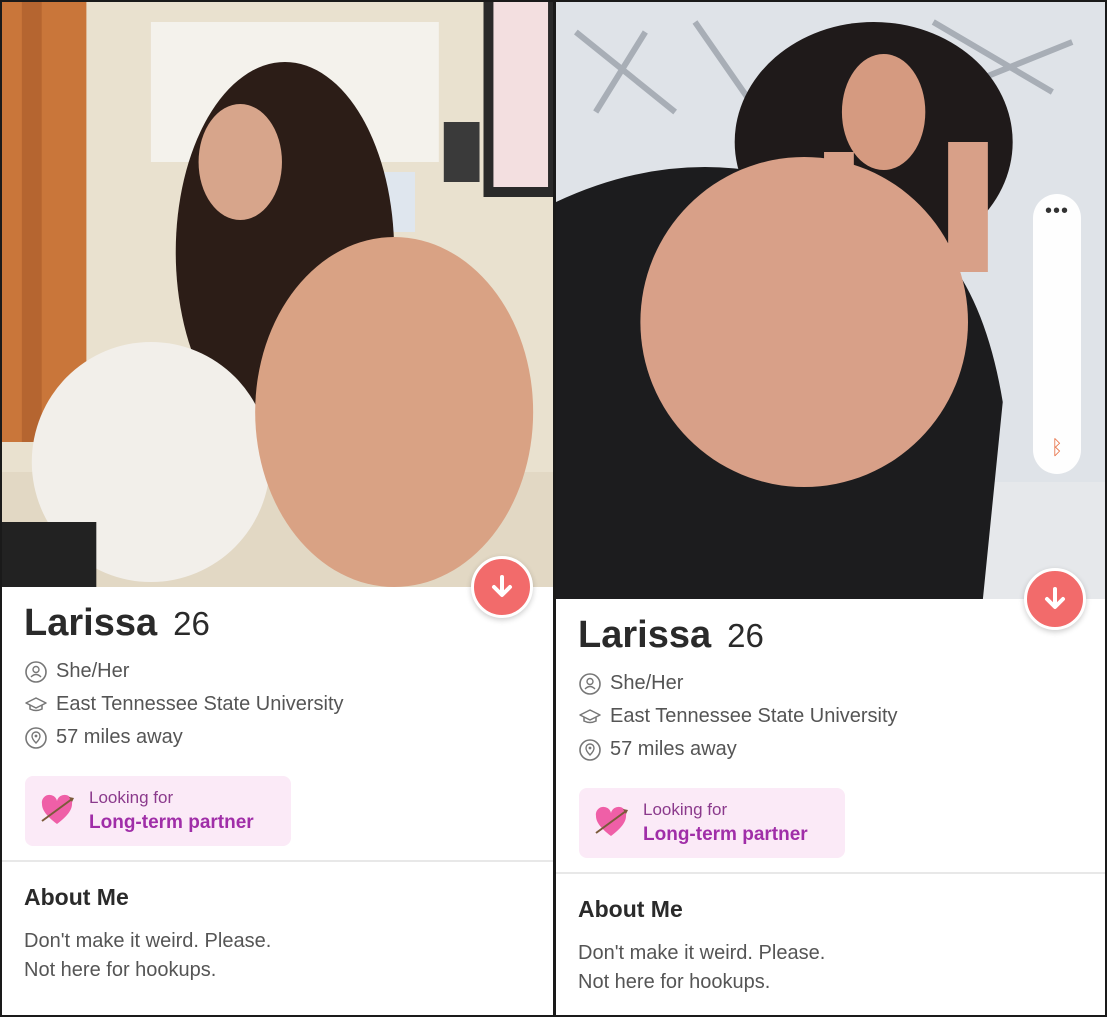  Describe the element at coordinates (1057, 448) in the screenshot. I see `bluetooth-icon: ᛒ` at that location.